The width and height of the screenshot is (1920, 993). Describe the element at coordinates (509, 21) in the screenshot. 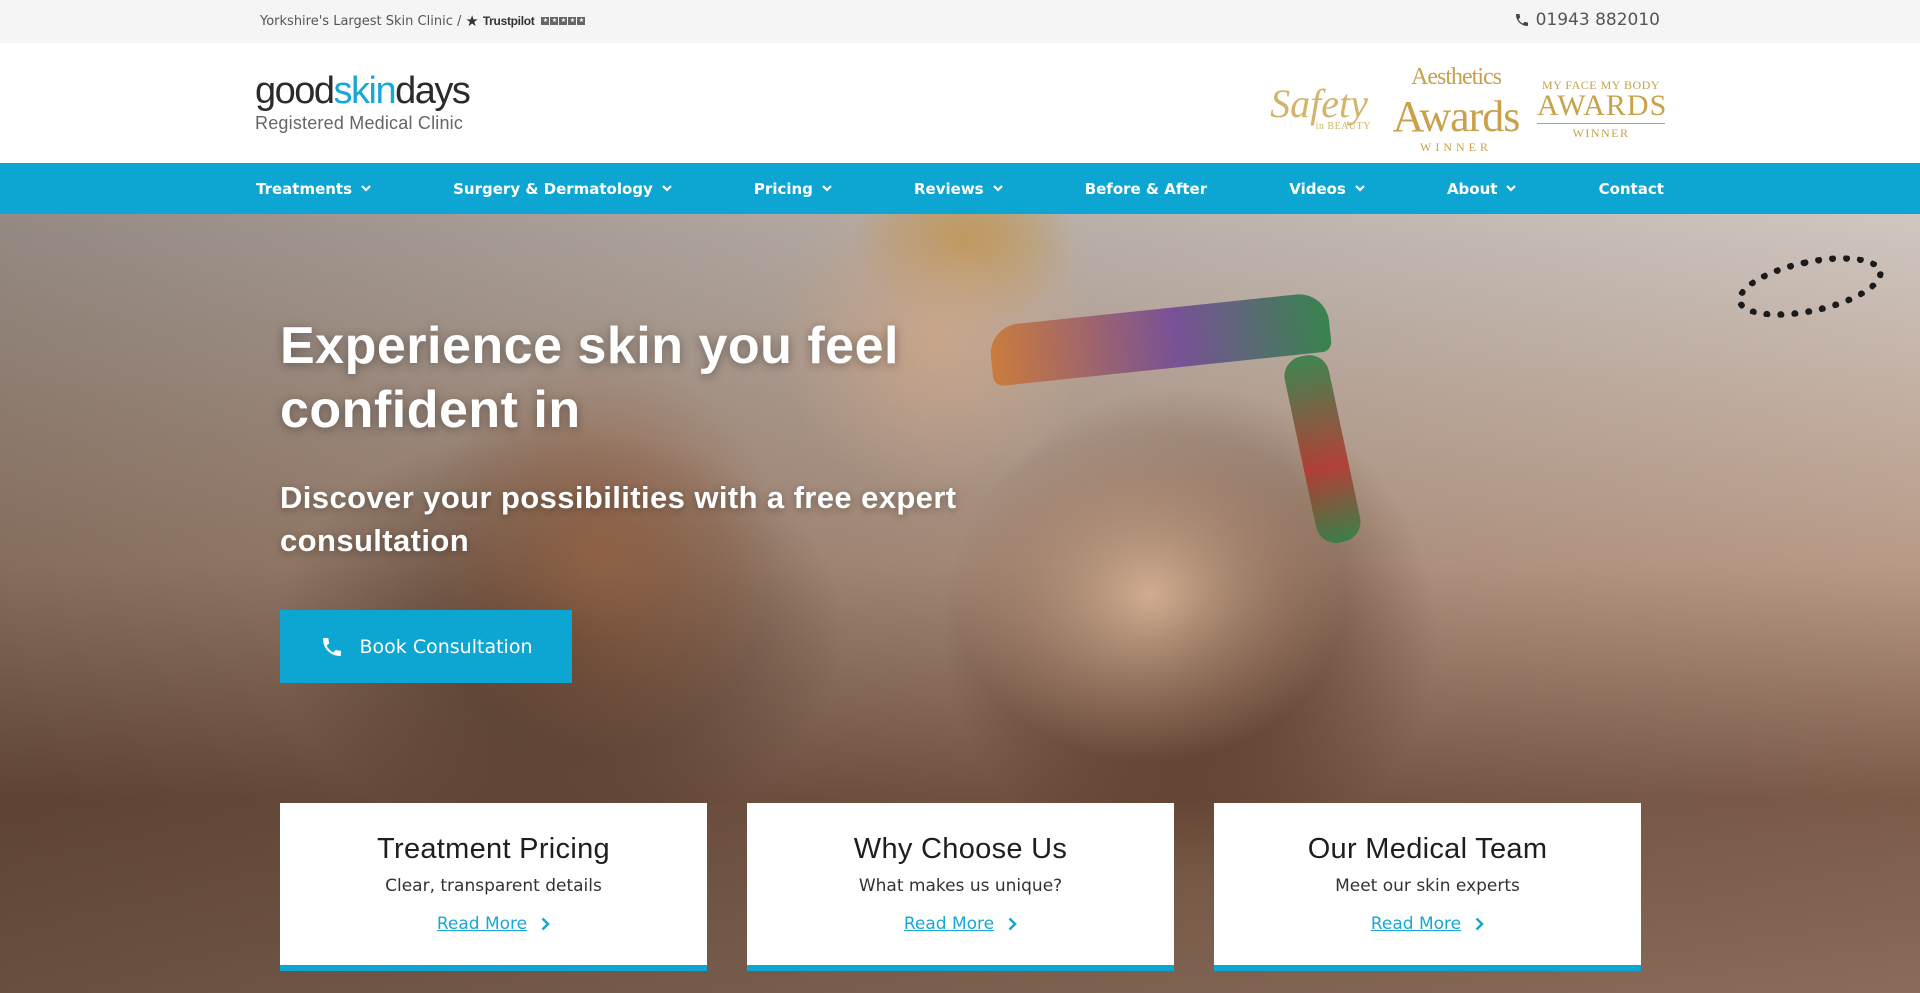

I see `trustpilot-label: Trustpilot` at that location.